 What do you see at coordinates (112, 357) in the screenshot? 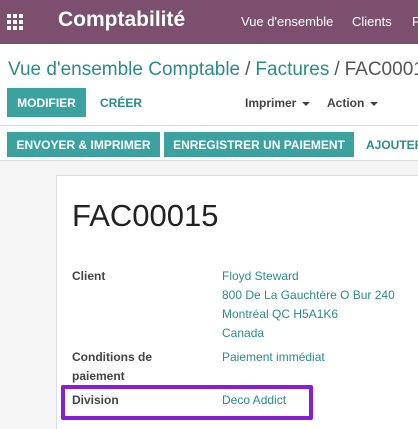
I see `payment-terms-label: Conditions de` at bounding box center [112, 357].